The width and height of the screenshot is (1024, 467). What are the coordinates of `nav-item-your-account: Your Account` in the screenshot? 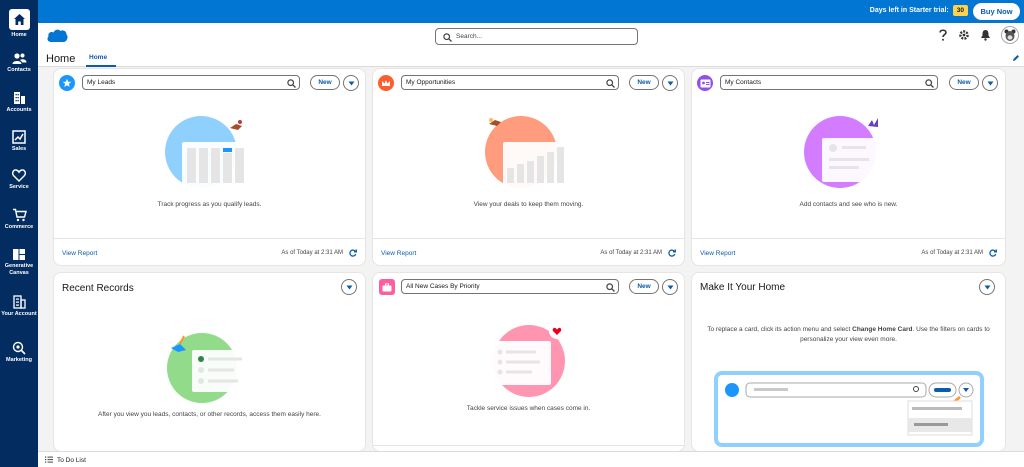 It's located at (19, 306).